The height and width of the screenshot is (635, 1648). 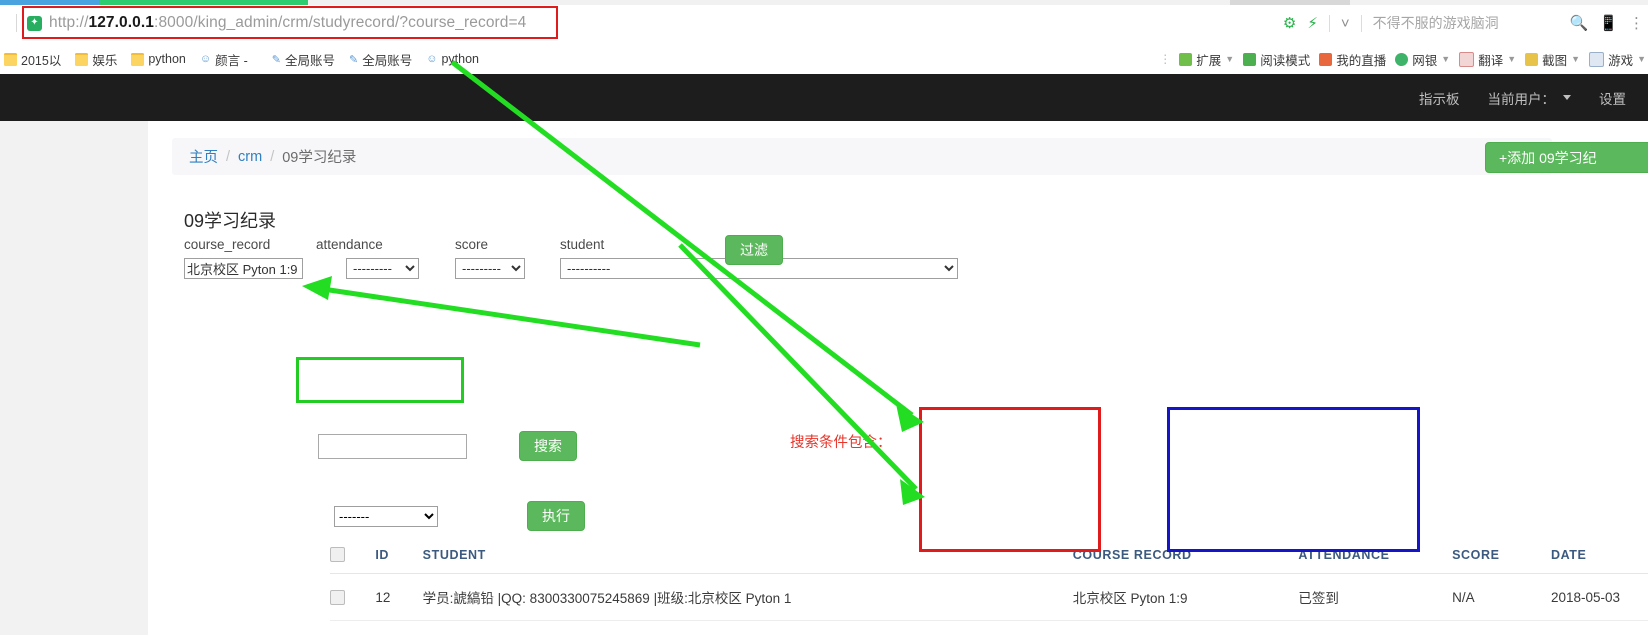 What do you see at coordinates (399, 558) in the screenshot?
I see `header-id: ID` at bounding box center [399, 558].